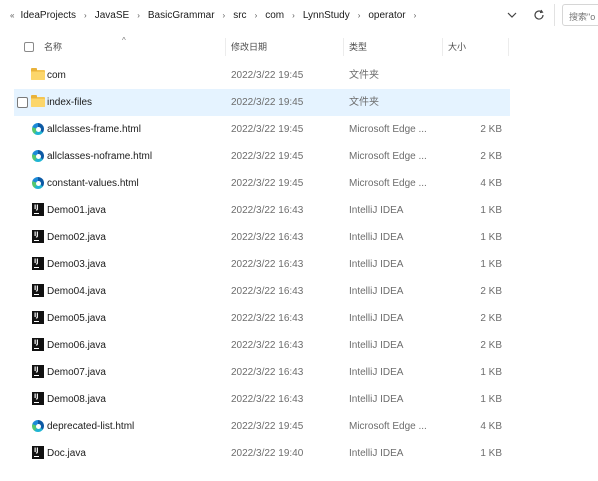 Image resolution: width=598 pixels, height=481 pixels. What do you see at coordinates (358, 47) in the screenshot?
I see `column-type: 类型` at bounding box center [358, 47].